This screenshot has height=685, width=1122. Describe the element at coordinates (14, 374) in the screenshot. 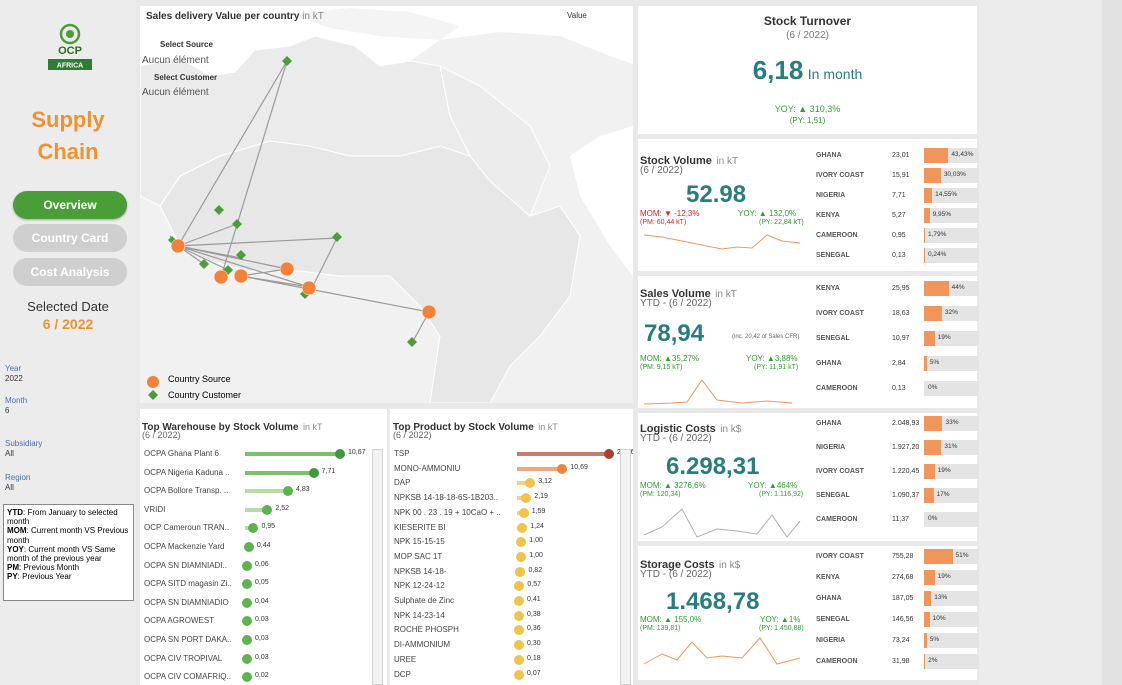

I see `filter-year: Year 2022` at that location.